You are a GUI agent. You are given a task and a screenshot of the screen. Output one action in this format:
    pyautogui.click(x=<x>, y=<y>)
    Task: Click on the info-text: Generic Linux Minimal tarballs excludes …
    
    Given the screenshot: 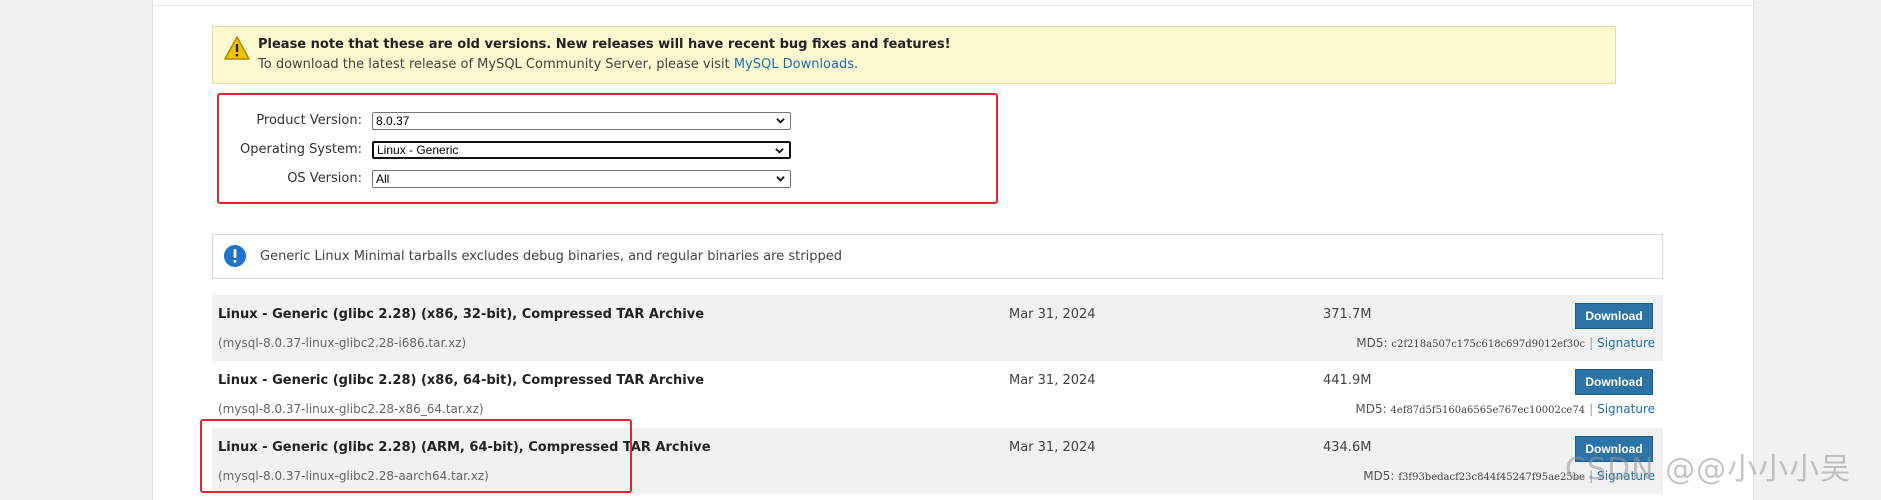 What is the action you would take?
    pyautogui.click(x=551, y=256)
    